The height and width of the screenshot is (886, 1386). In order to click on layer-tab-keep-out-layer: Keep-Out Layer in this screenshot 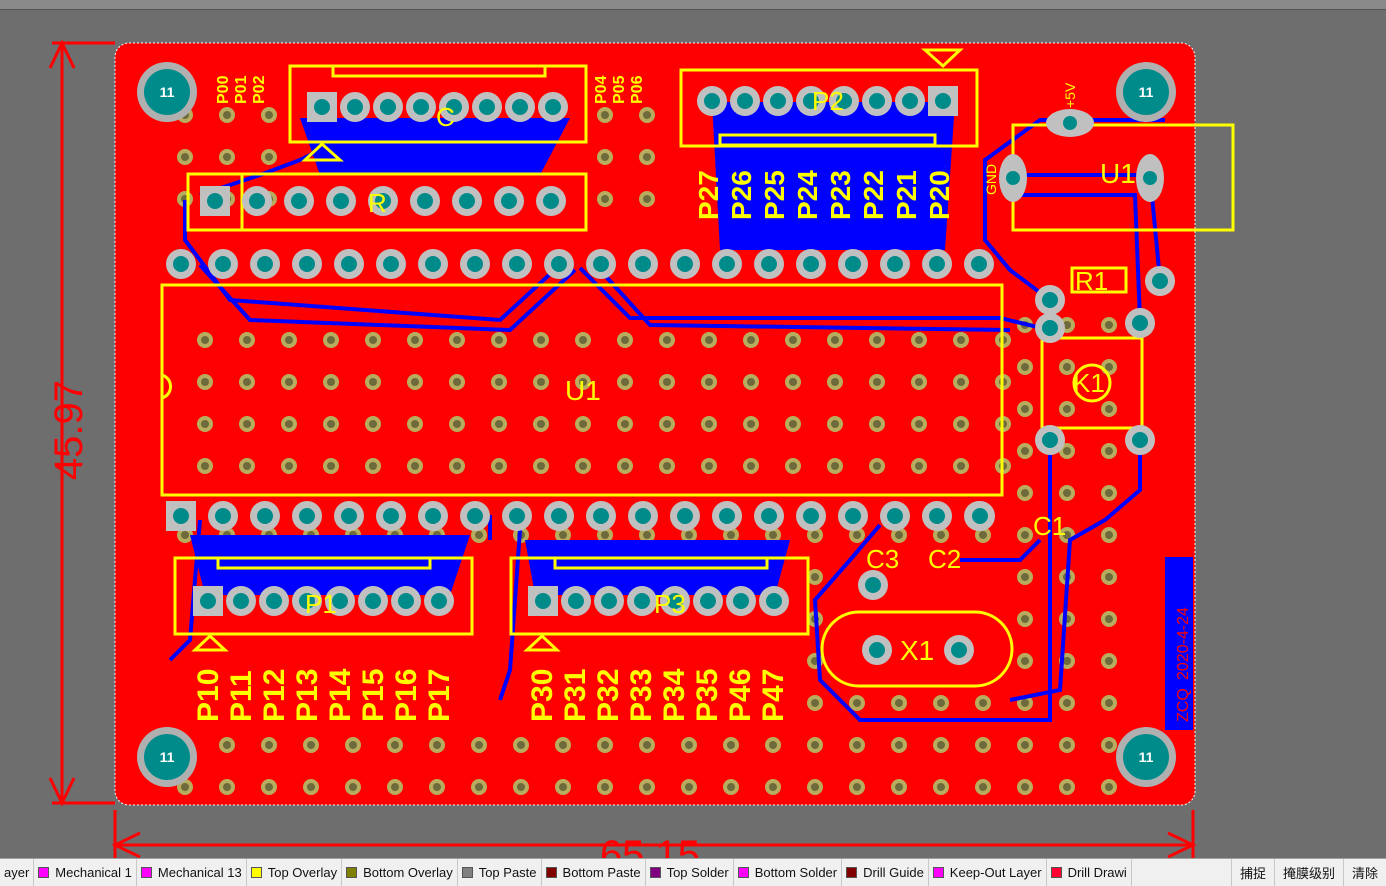, I will do `click(988, 872)`.